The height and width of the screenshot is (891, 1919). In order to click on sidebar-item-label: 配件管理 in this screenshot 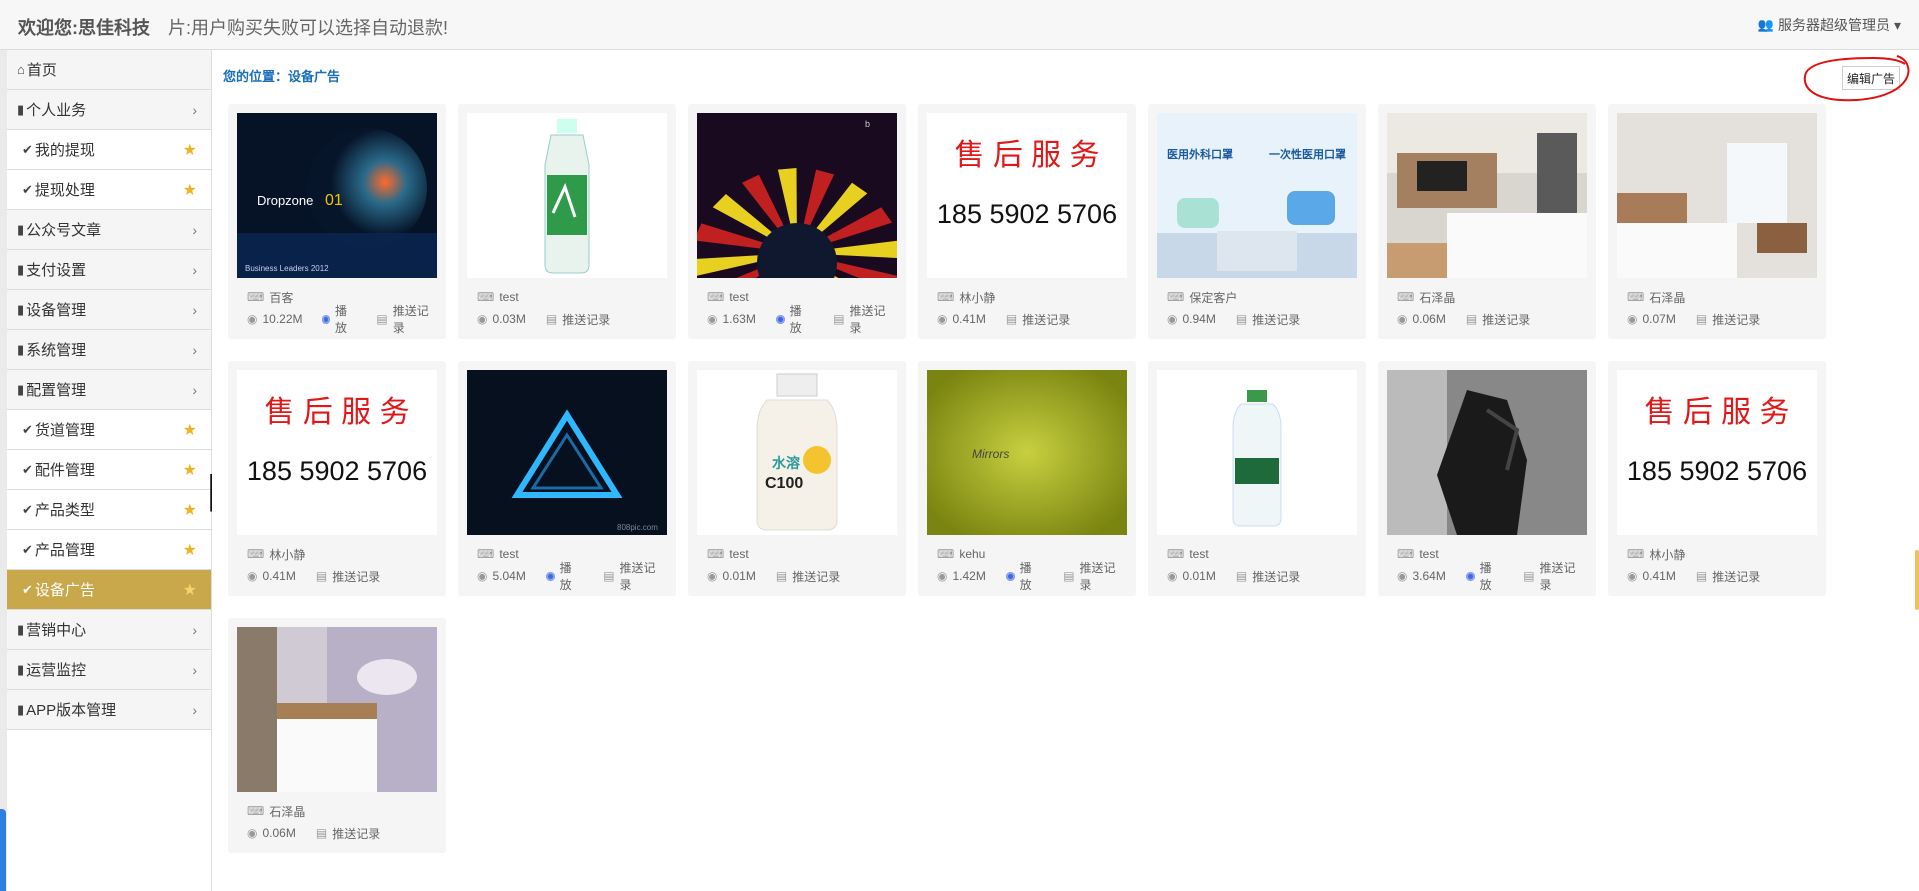, I will do `click(64, 470)`.